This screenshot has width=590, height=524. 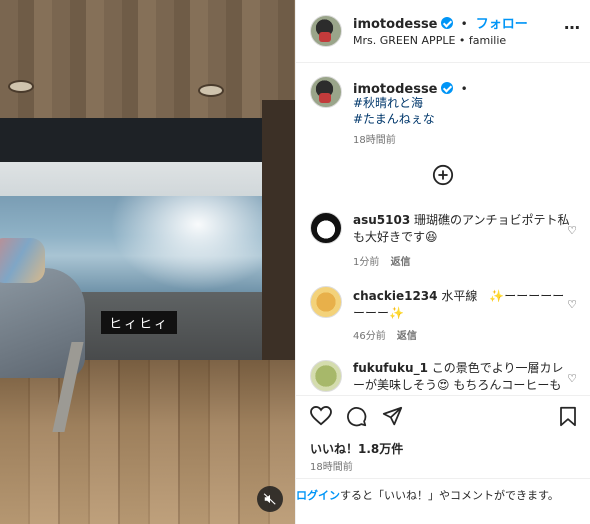 I want to click on ceiling, so click(x=147, y=60).